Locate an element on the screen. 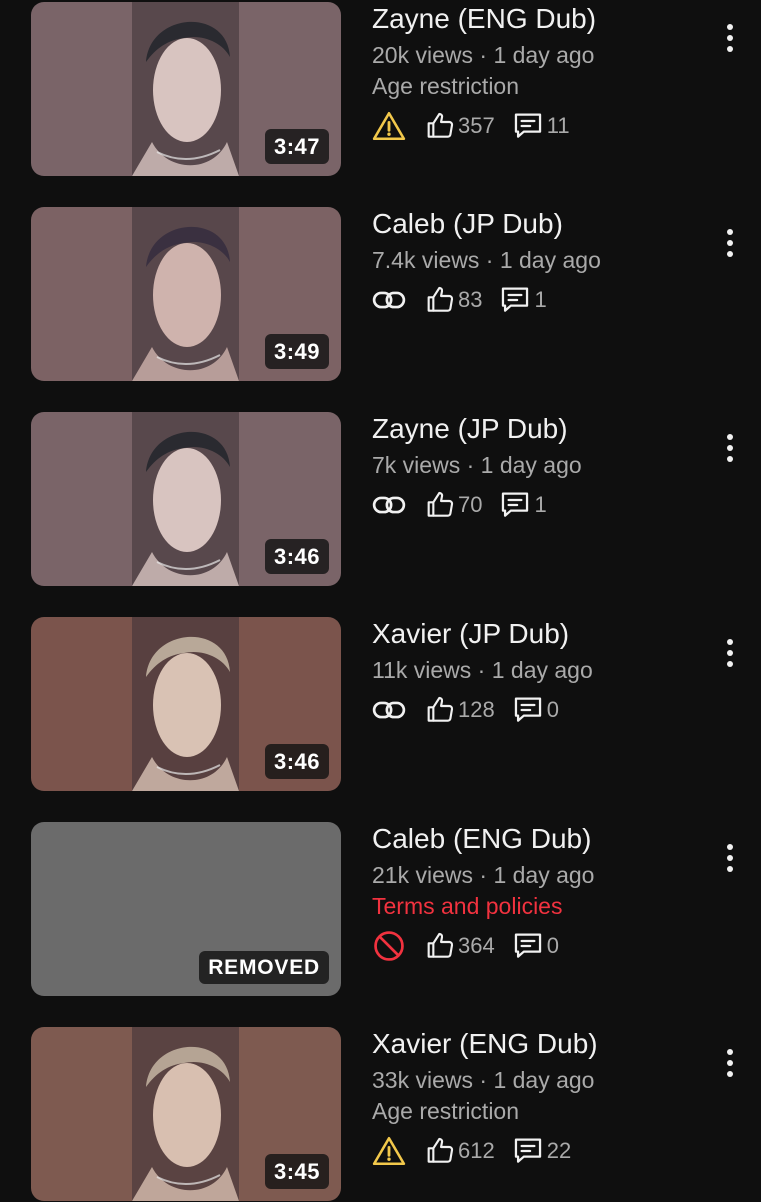 This screenshot has height=1202, width=761. view-count: 33k views is located at coordinates (422, 1080).